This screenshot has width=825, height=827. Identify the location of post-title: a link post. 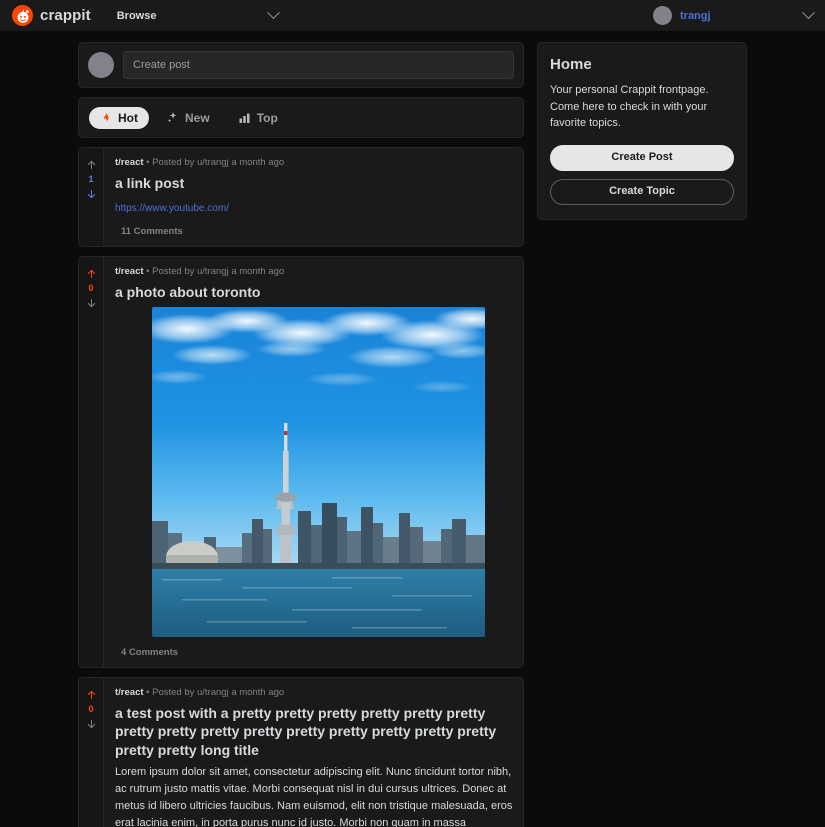
(314, 183).